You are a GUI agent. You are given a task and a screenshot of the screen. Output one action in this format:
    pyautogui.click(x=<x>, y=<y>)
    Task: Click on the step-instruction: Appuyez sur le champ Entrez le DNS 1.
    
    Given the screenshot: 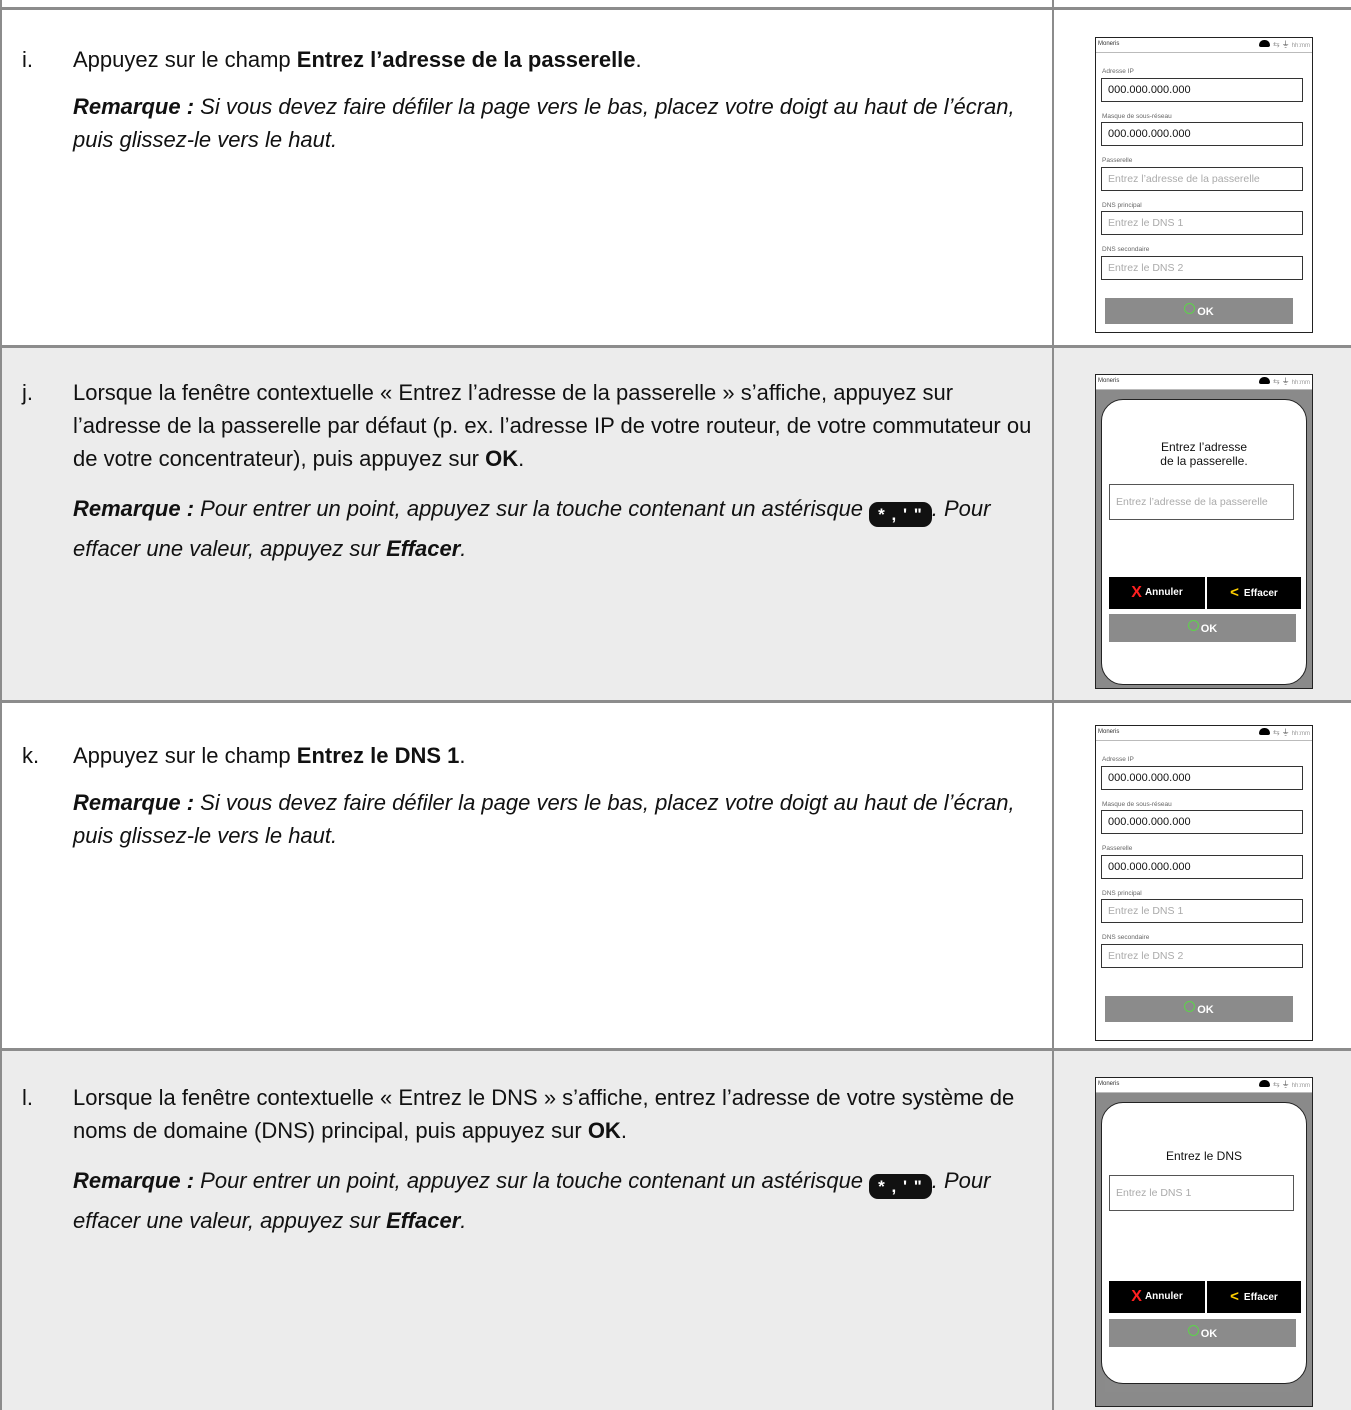 What is the action you would take?
    pyautogui.click(x=553, y=755)
    